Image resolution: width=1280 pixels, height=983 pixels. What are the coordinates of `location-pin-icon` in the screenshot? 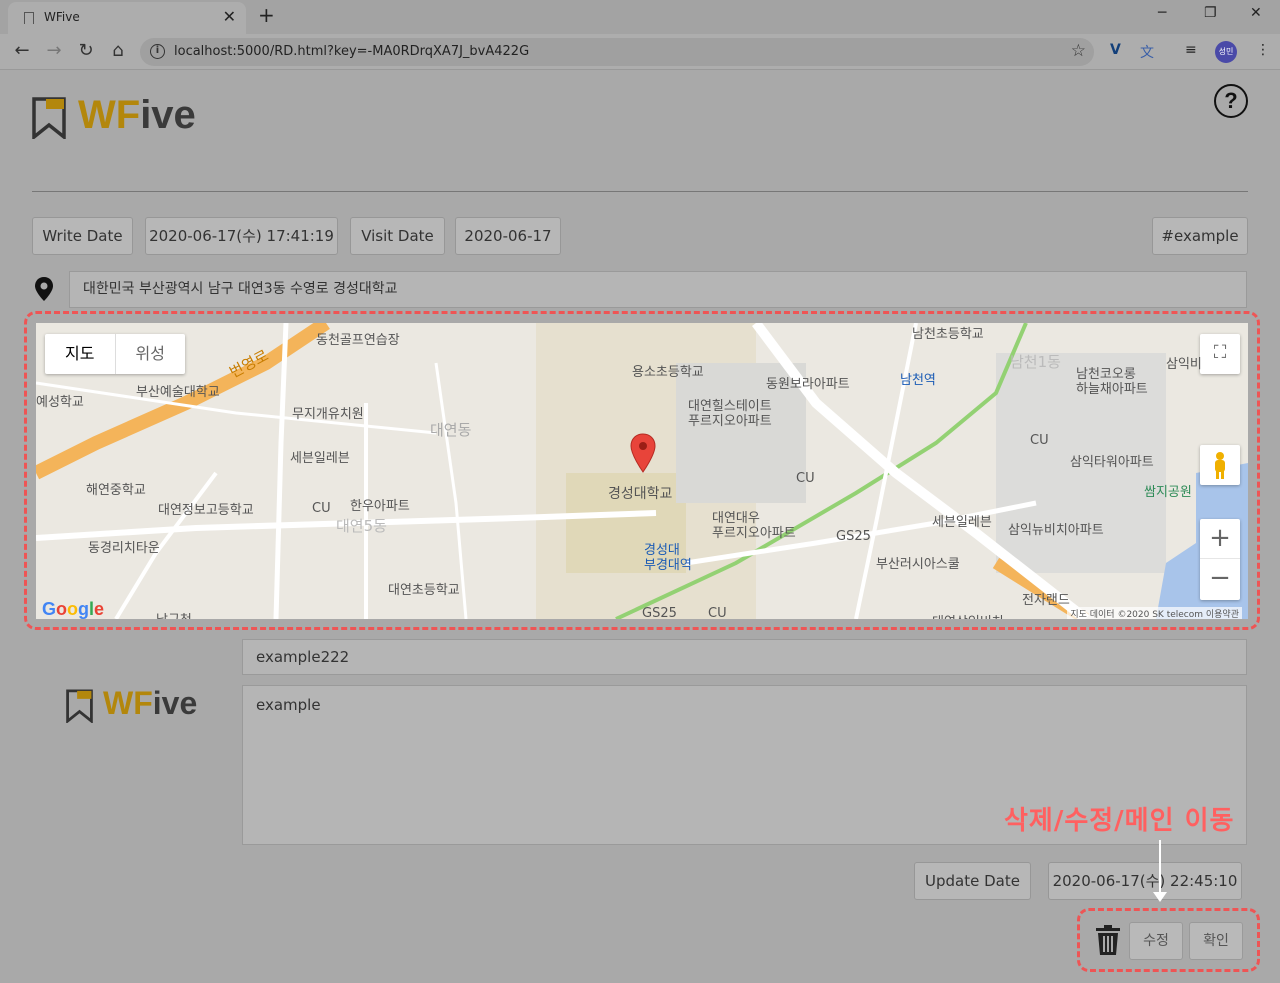 It's located at (44, 289).